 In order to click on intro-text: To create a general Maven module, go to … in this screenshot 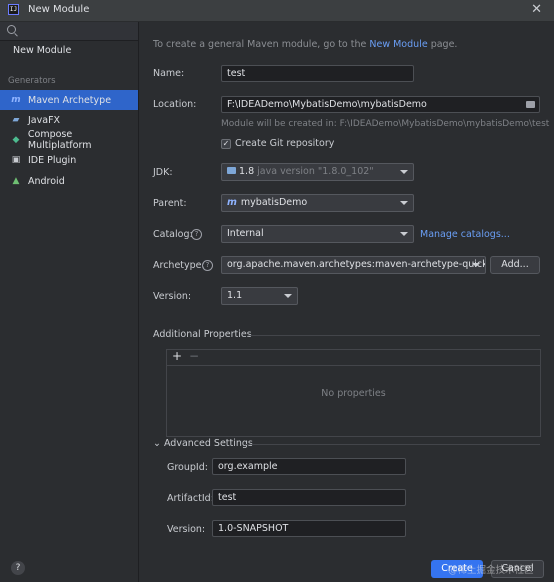, I will do `click(305, 44)`.